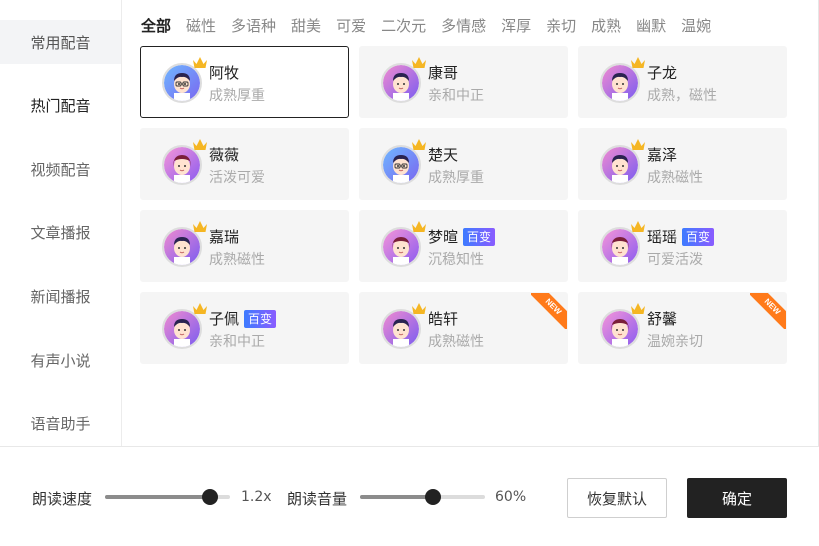  What do you see at coordinates (237, 260) in the screenshot?
I see `voice-description: 成熟磁性` at bounding box center [237, 260].